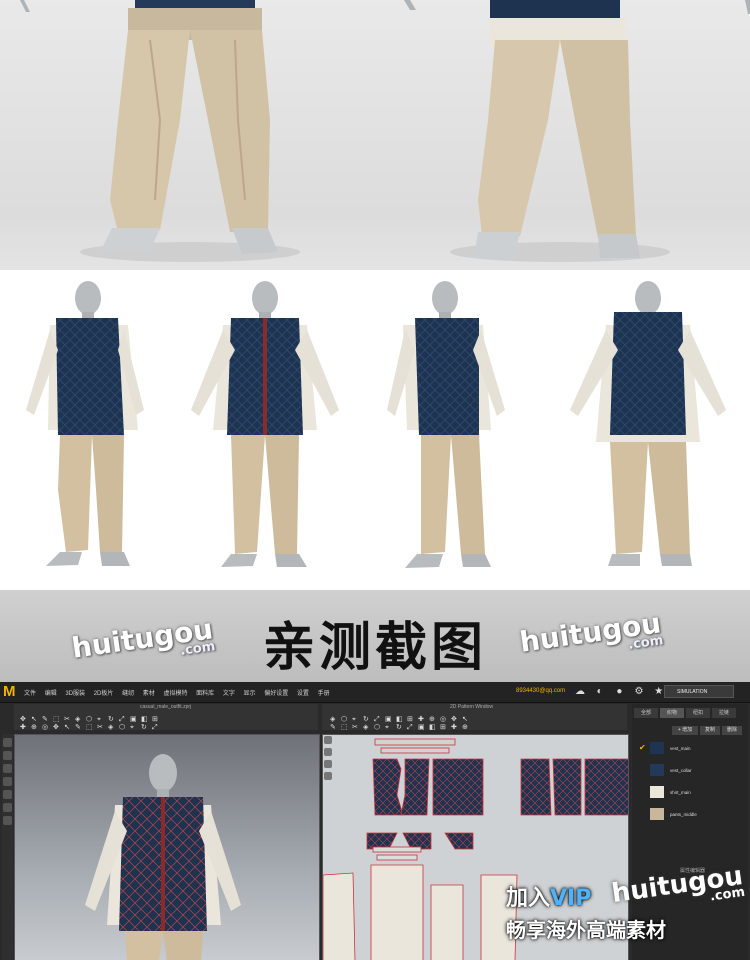 Image resolution: width=750 pixels, height=960 pixels. I want to click on menu-avatar: 虚拟模特, so click(175, 694).